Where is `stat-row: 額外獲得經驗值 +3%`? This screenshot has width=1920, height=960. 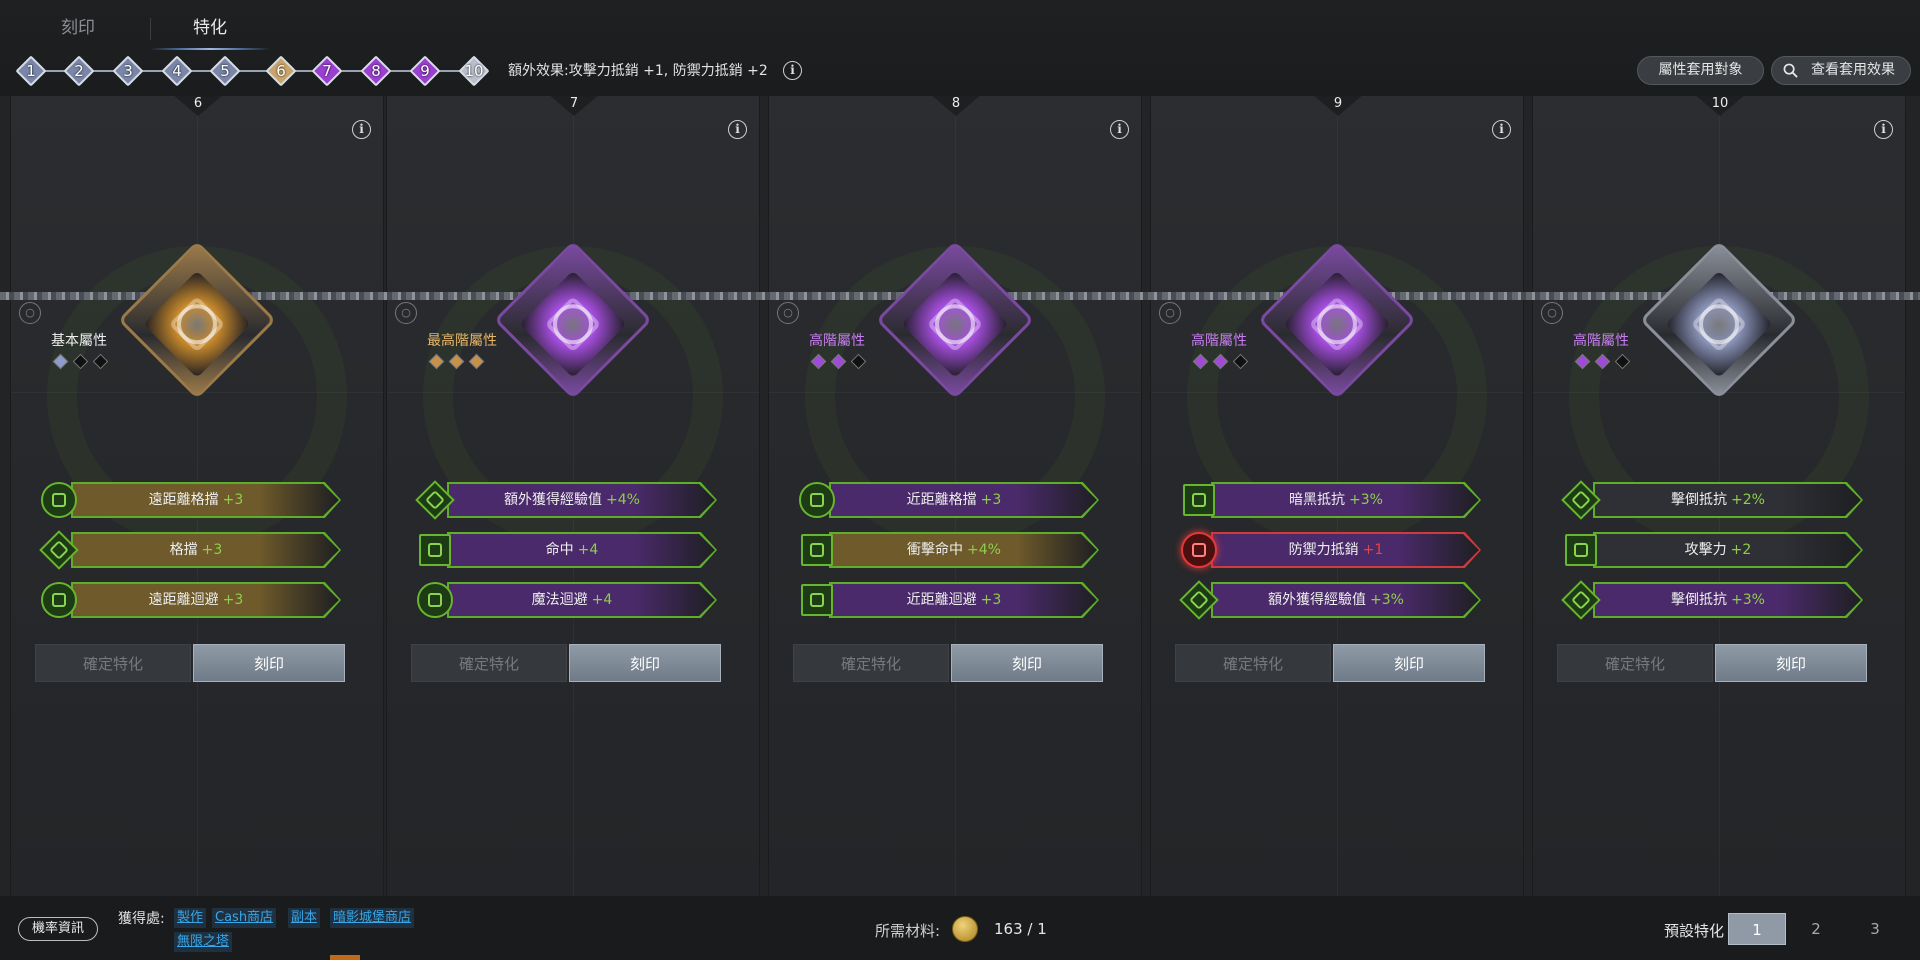 stat-row: 額外獲得經驗值 +3% is located at coordinates (1335, 600).